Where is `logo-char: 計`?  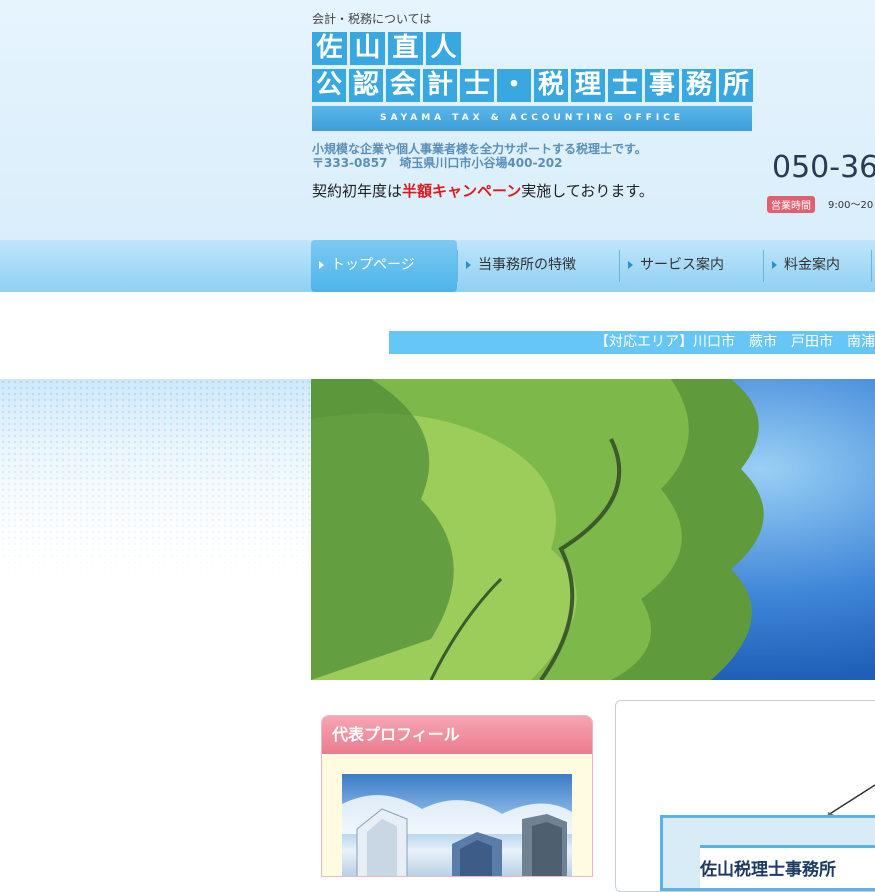
logo-char: 計 is located at coordinates (440, 85).